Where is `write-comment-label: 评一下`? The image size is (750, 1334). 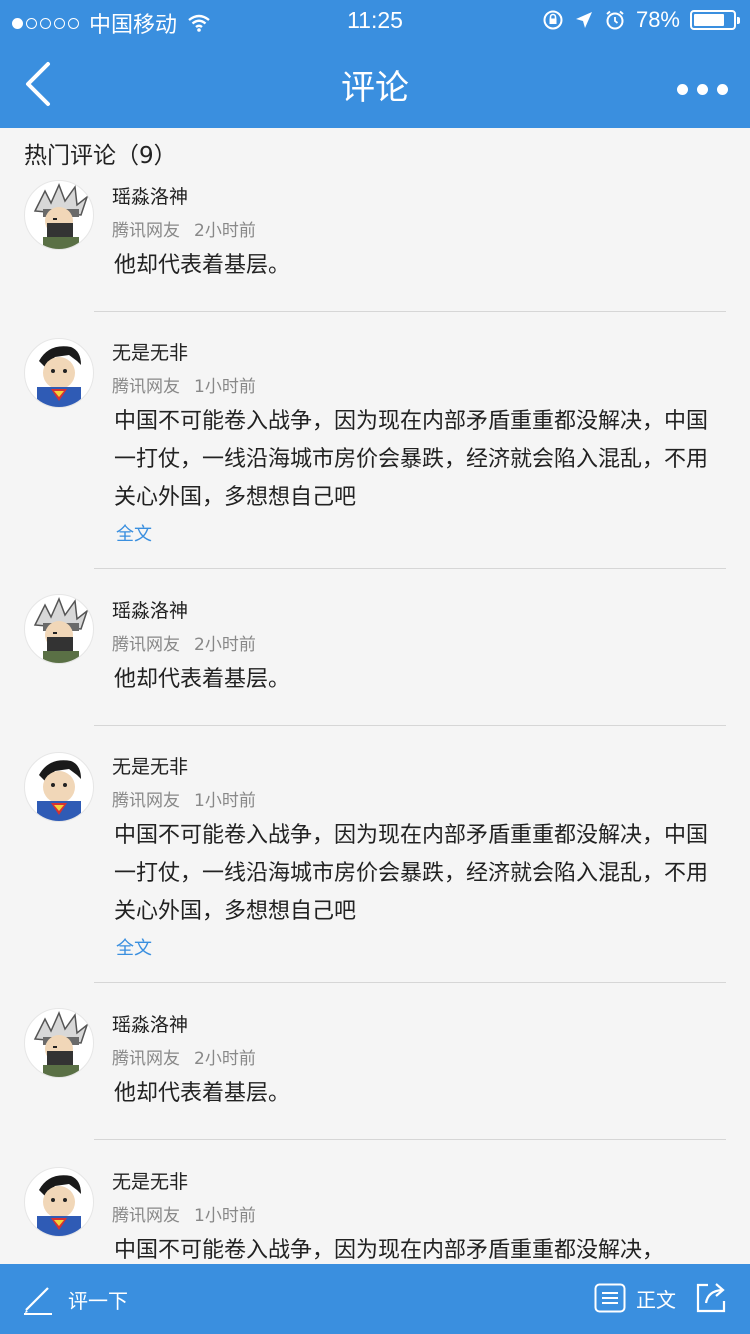
write-comment-label: 评一下 is located at coordinates (98, 1300).